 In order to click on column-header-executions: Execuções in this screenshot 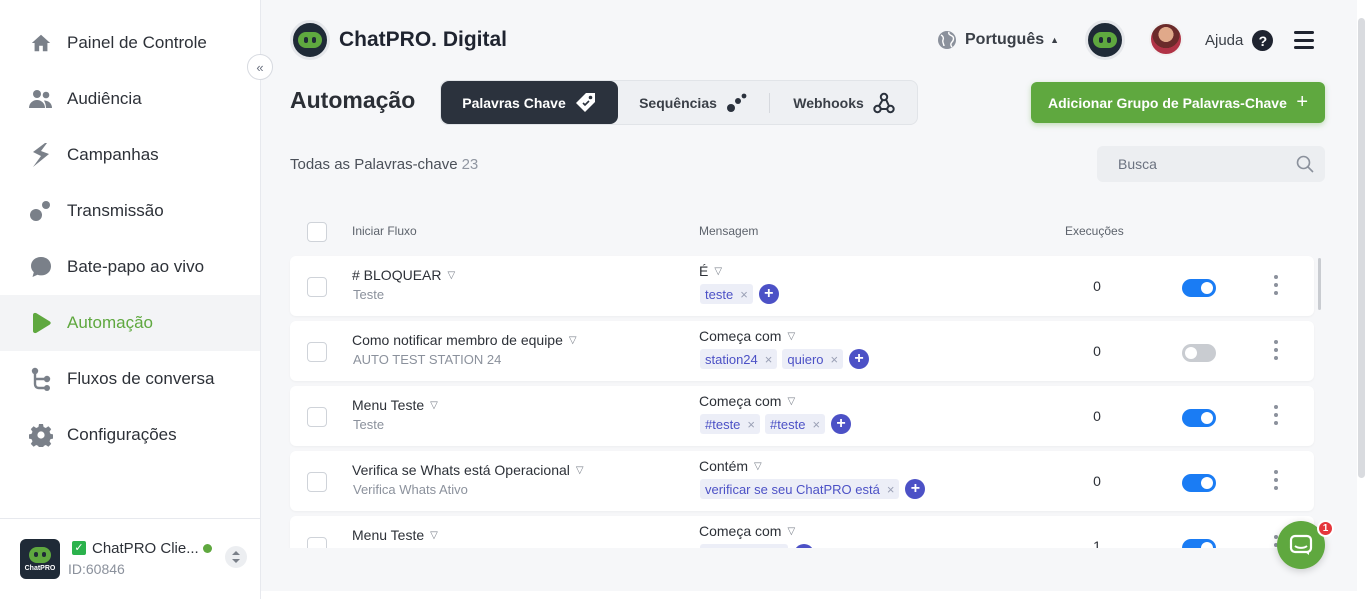, I will do `click(1094, 231)`.